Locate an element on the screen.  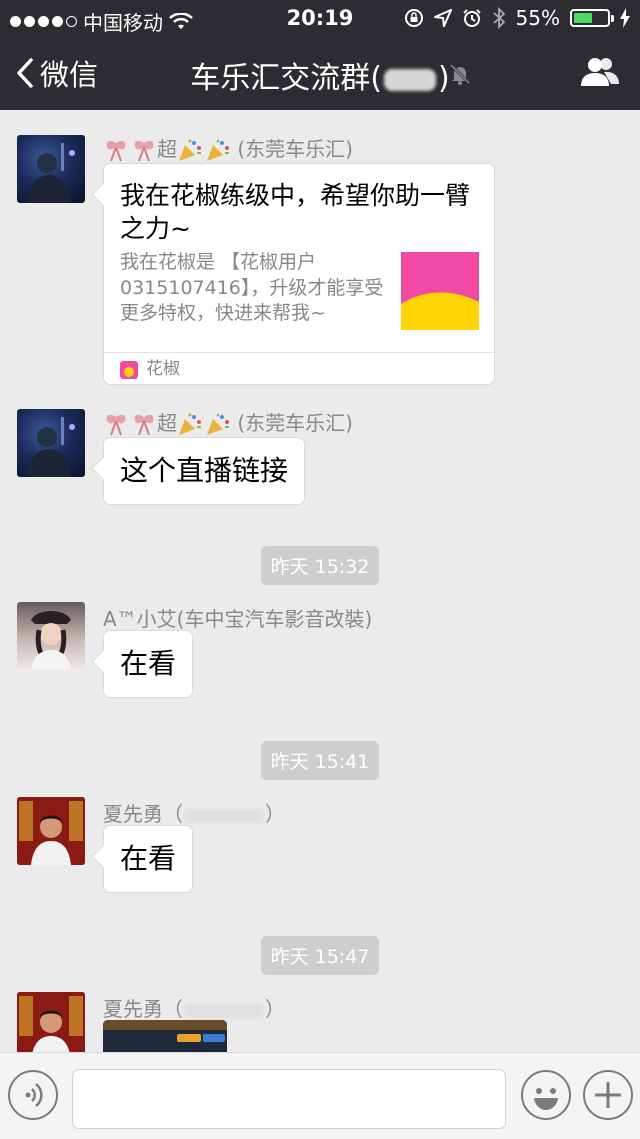
more-button is located at coordinates (608, 1095).